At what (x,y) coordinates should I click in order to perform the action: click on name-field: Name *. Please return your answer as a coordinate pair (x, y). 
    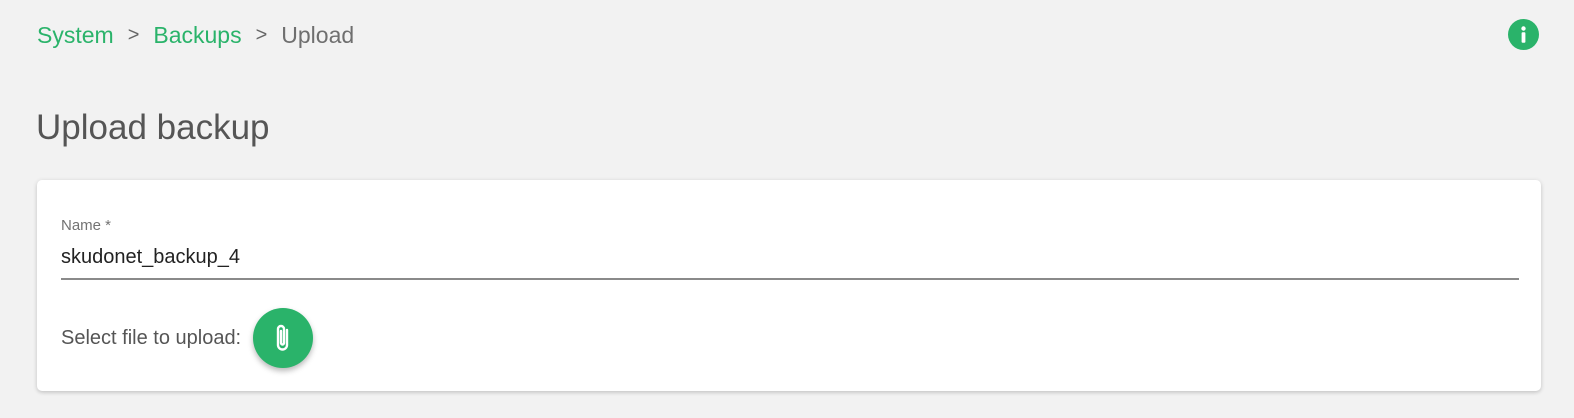
    Looking at the image, I should click on (790, 248).